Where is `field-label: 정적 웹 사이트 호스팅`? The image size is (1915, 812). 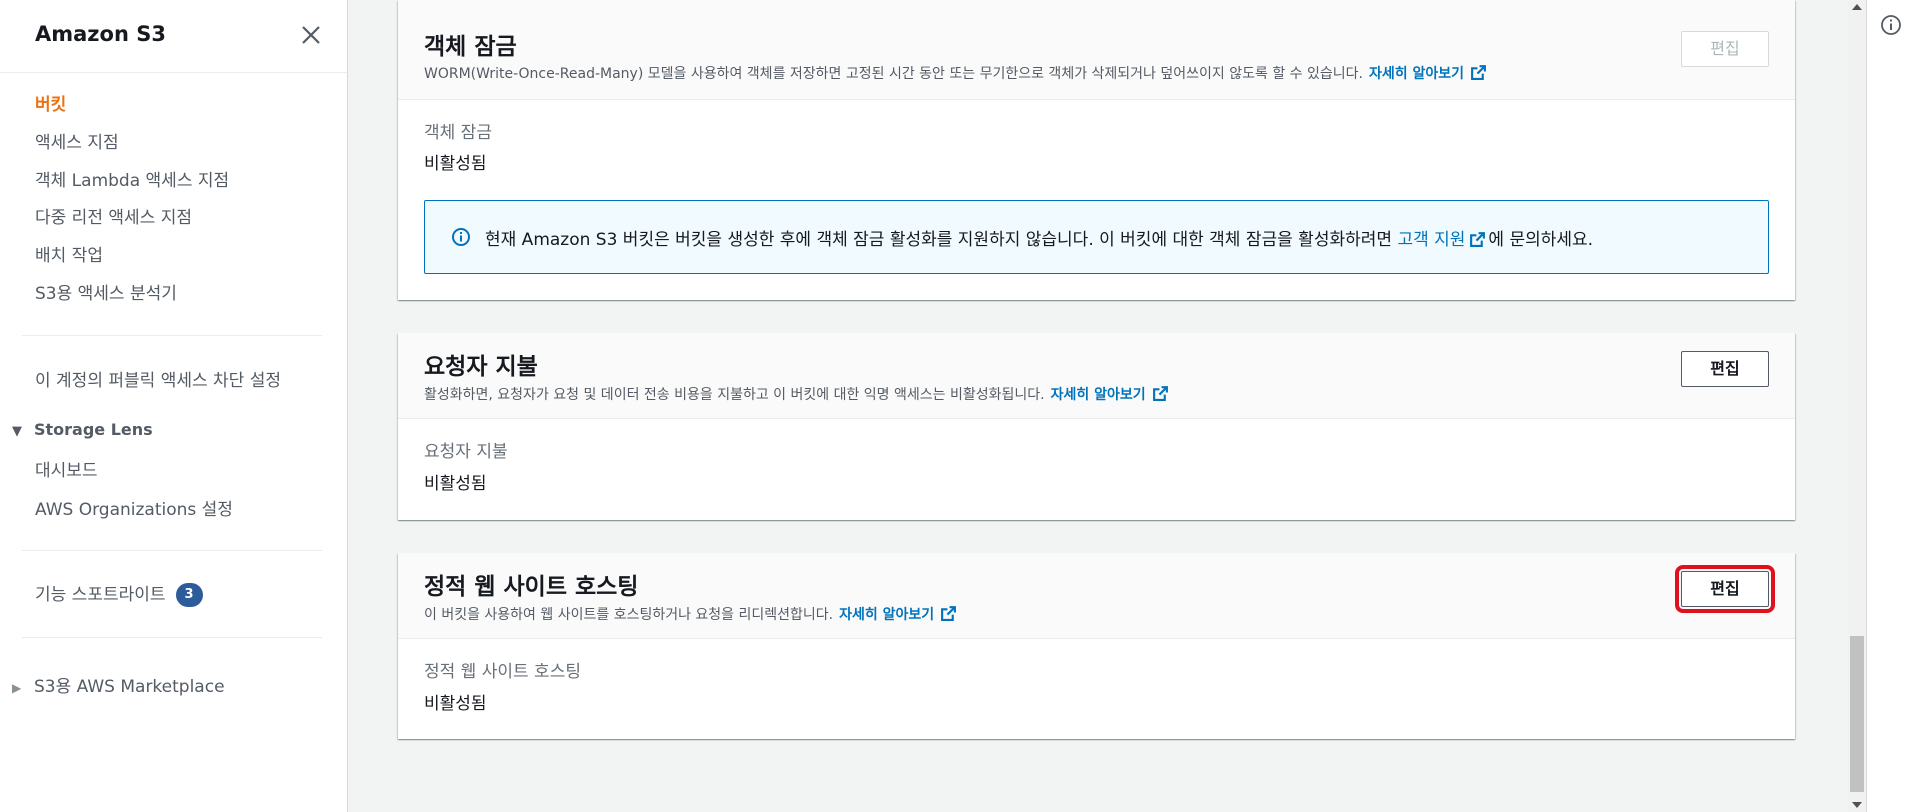
field-label: 정적 웹 사이트 호스팅 is located at coordinates (502, 672).